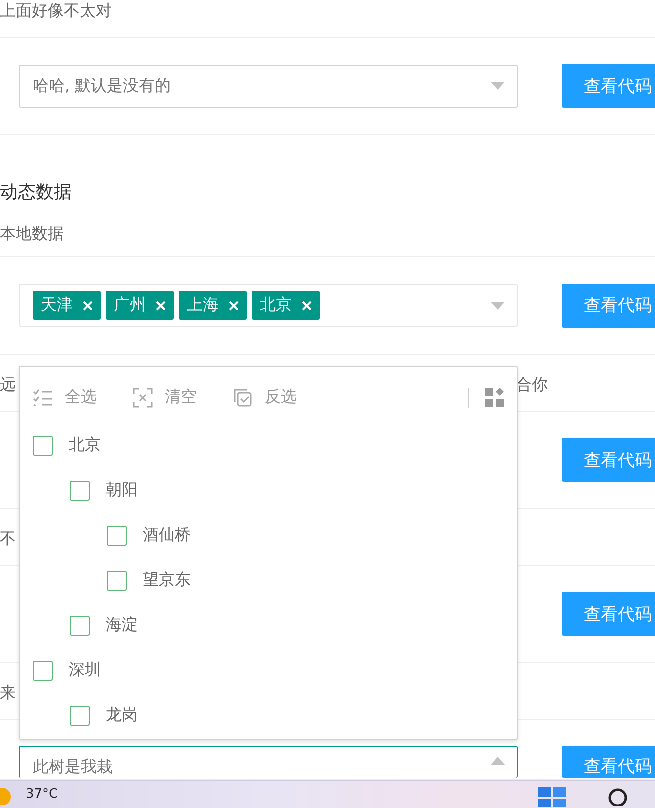 This screenshot has height=808, width=655. What do you see at coordinates (122, 715) in the screenshot?
I see `tree-item-label: 龙岗` at bounding box center [122, 715].